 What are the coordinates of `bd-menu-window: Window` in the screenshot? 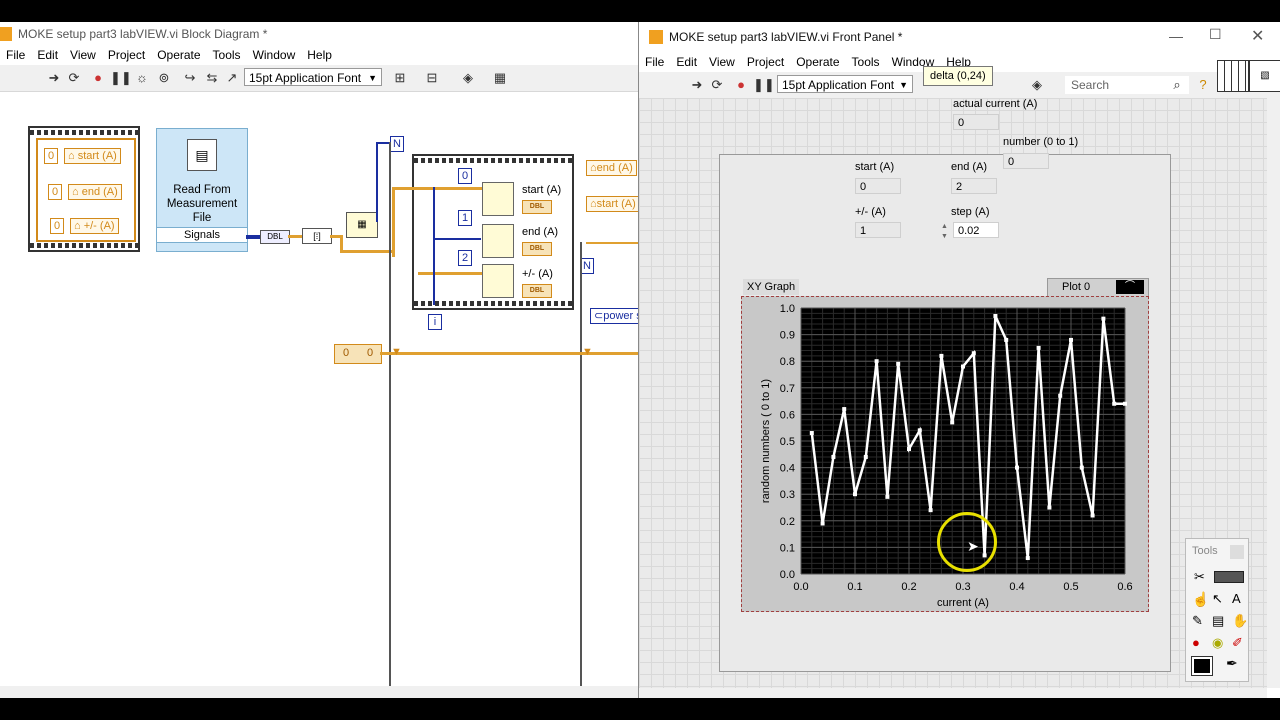 It's located at (274, 53).